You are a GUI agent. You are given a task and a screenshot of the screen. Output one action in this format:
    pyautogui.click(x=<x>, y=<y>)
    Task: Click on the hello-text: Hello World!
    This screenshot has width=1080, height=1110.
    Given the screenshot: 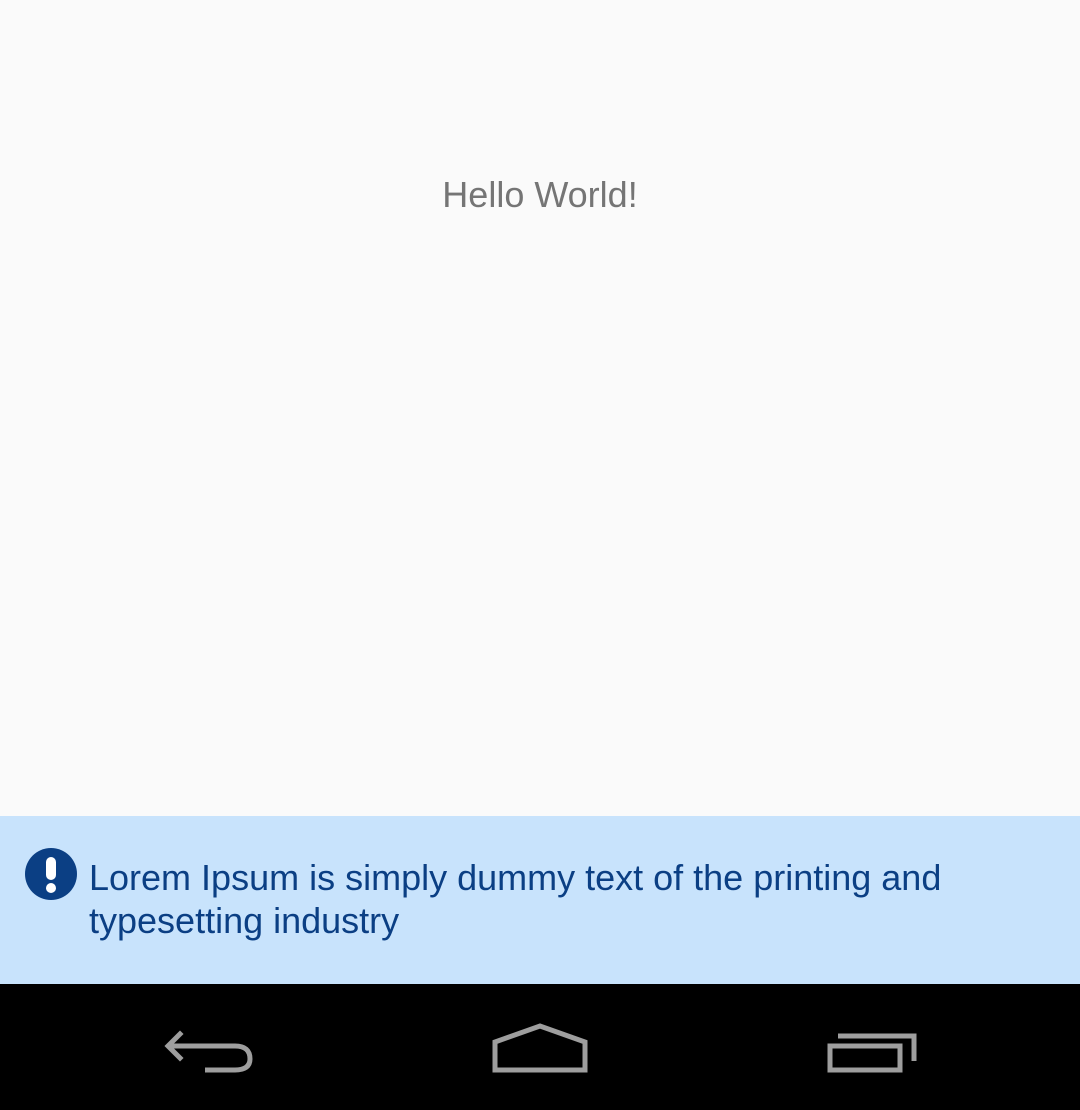 What is the action you would take?
    pyautogui.click(x=540, y=194)
    